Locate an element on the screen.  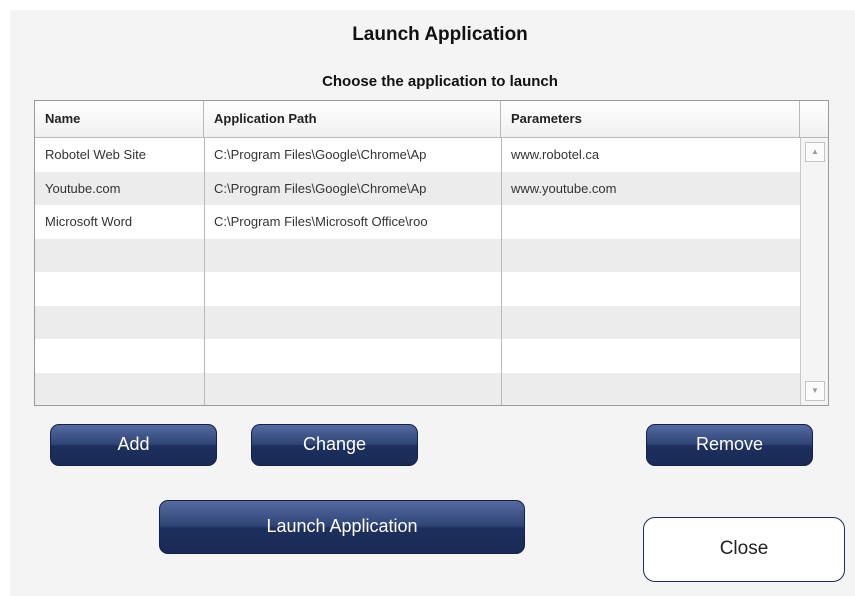
chevron-up-icon: ▲ is located at coordinates (815, 151).